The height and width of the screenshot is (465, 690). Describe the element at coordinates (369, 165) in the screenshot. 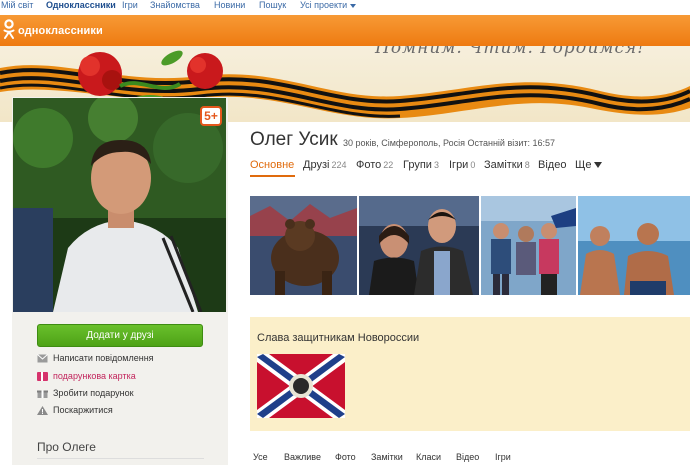

I see `tab-photos-label: Фото` at that location.